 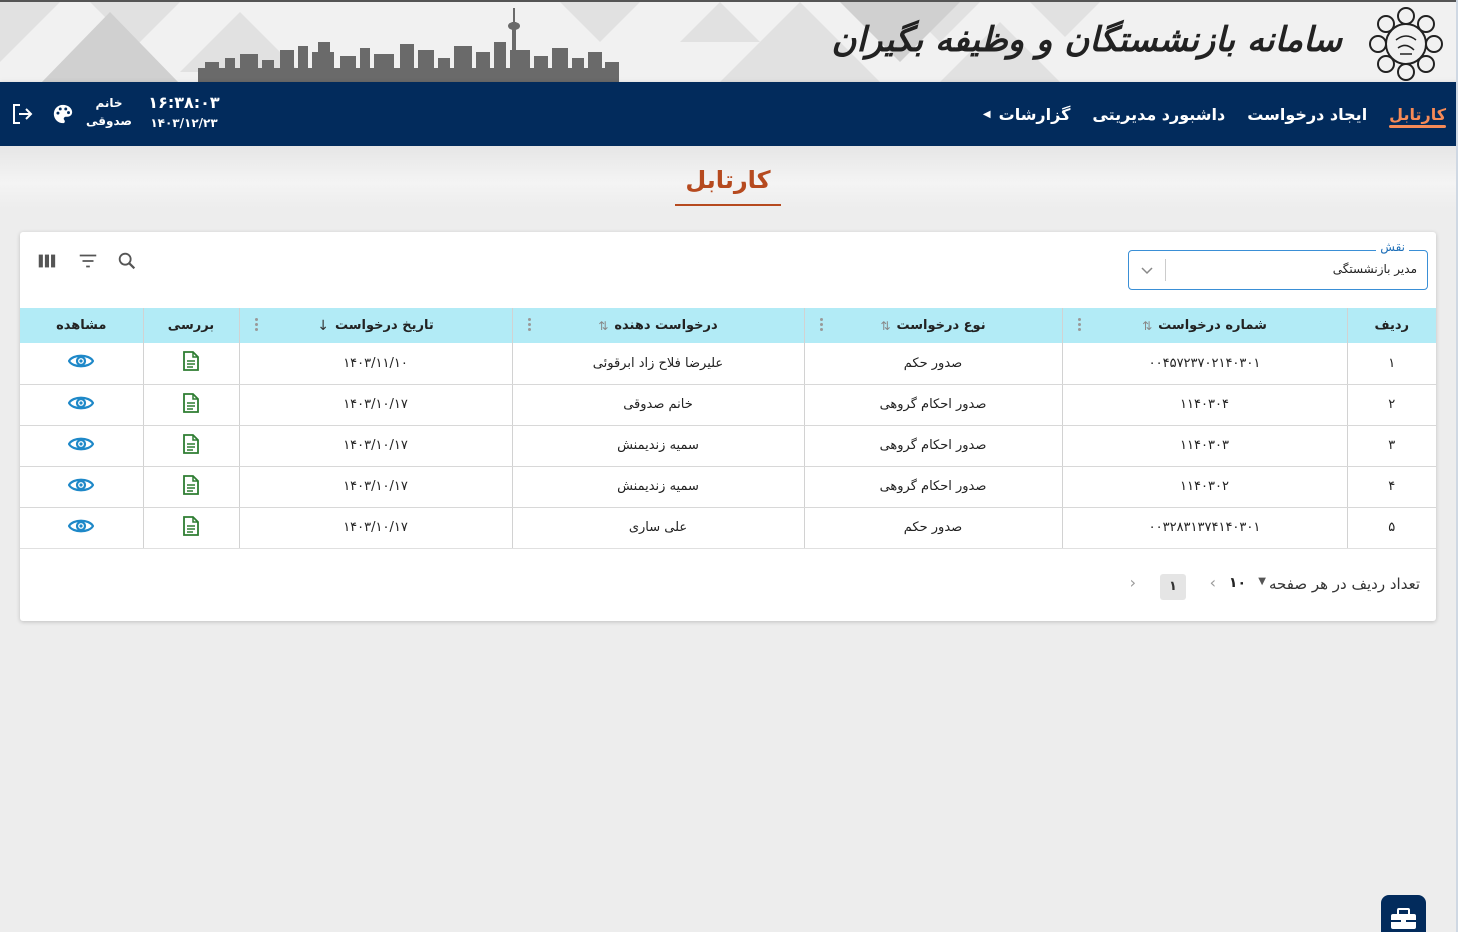 I want to click on header-request-type: نوع درخواست ⇅, so click(x=932, y=325).